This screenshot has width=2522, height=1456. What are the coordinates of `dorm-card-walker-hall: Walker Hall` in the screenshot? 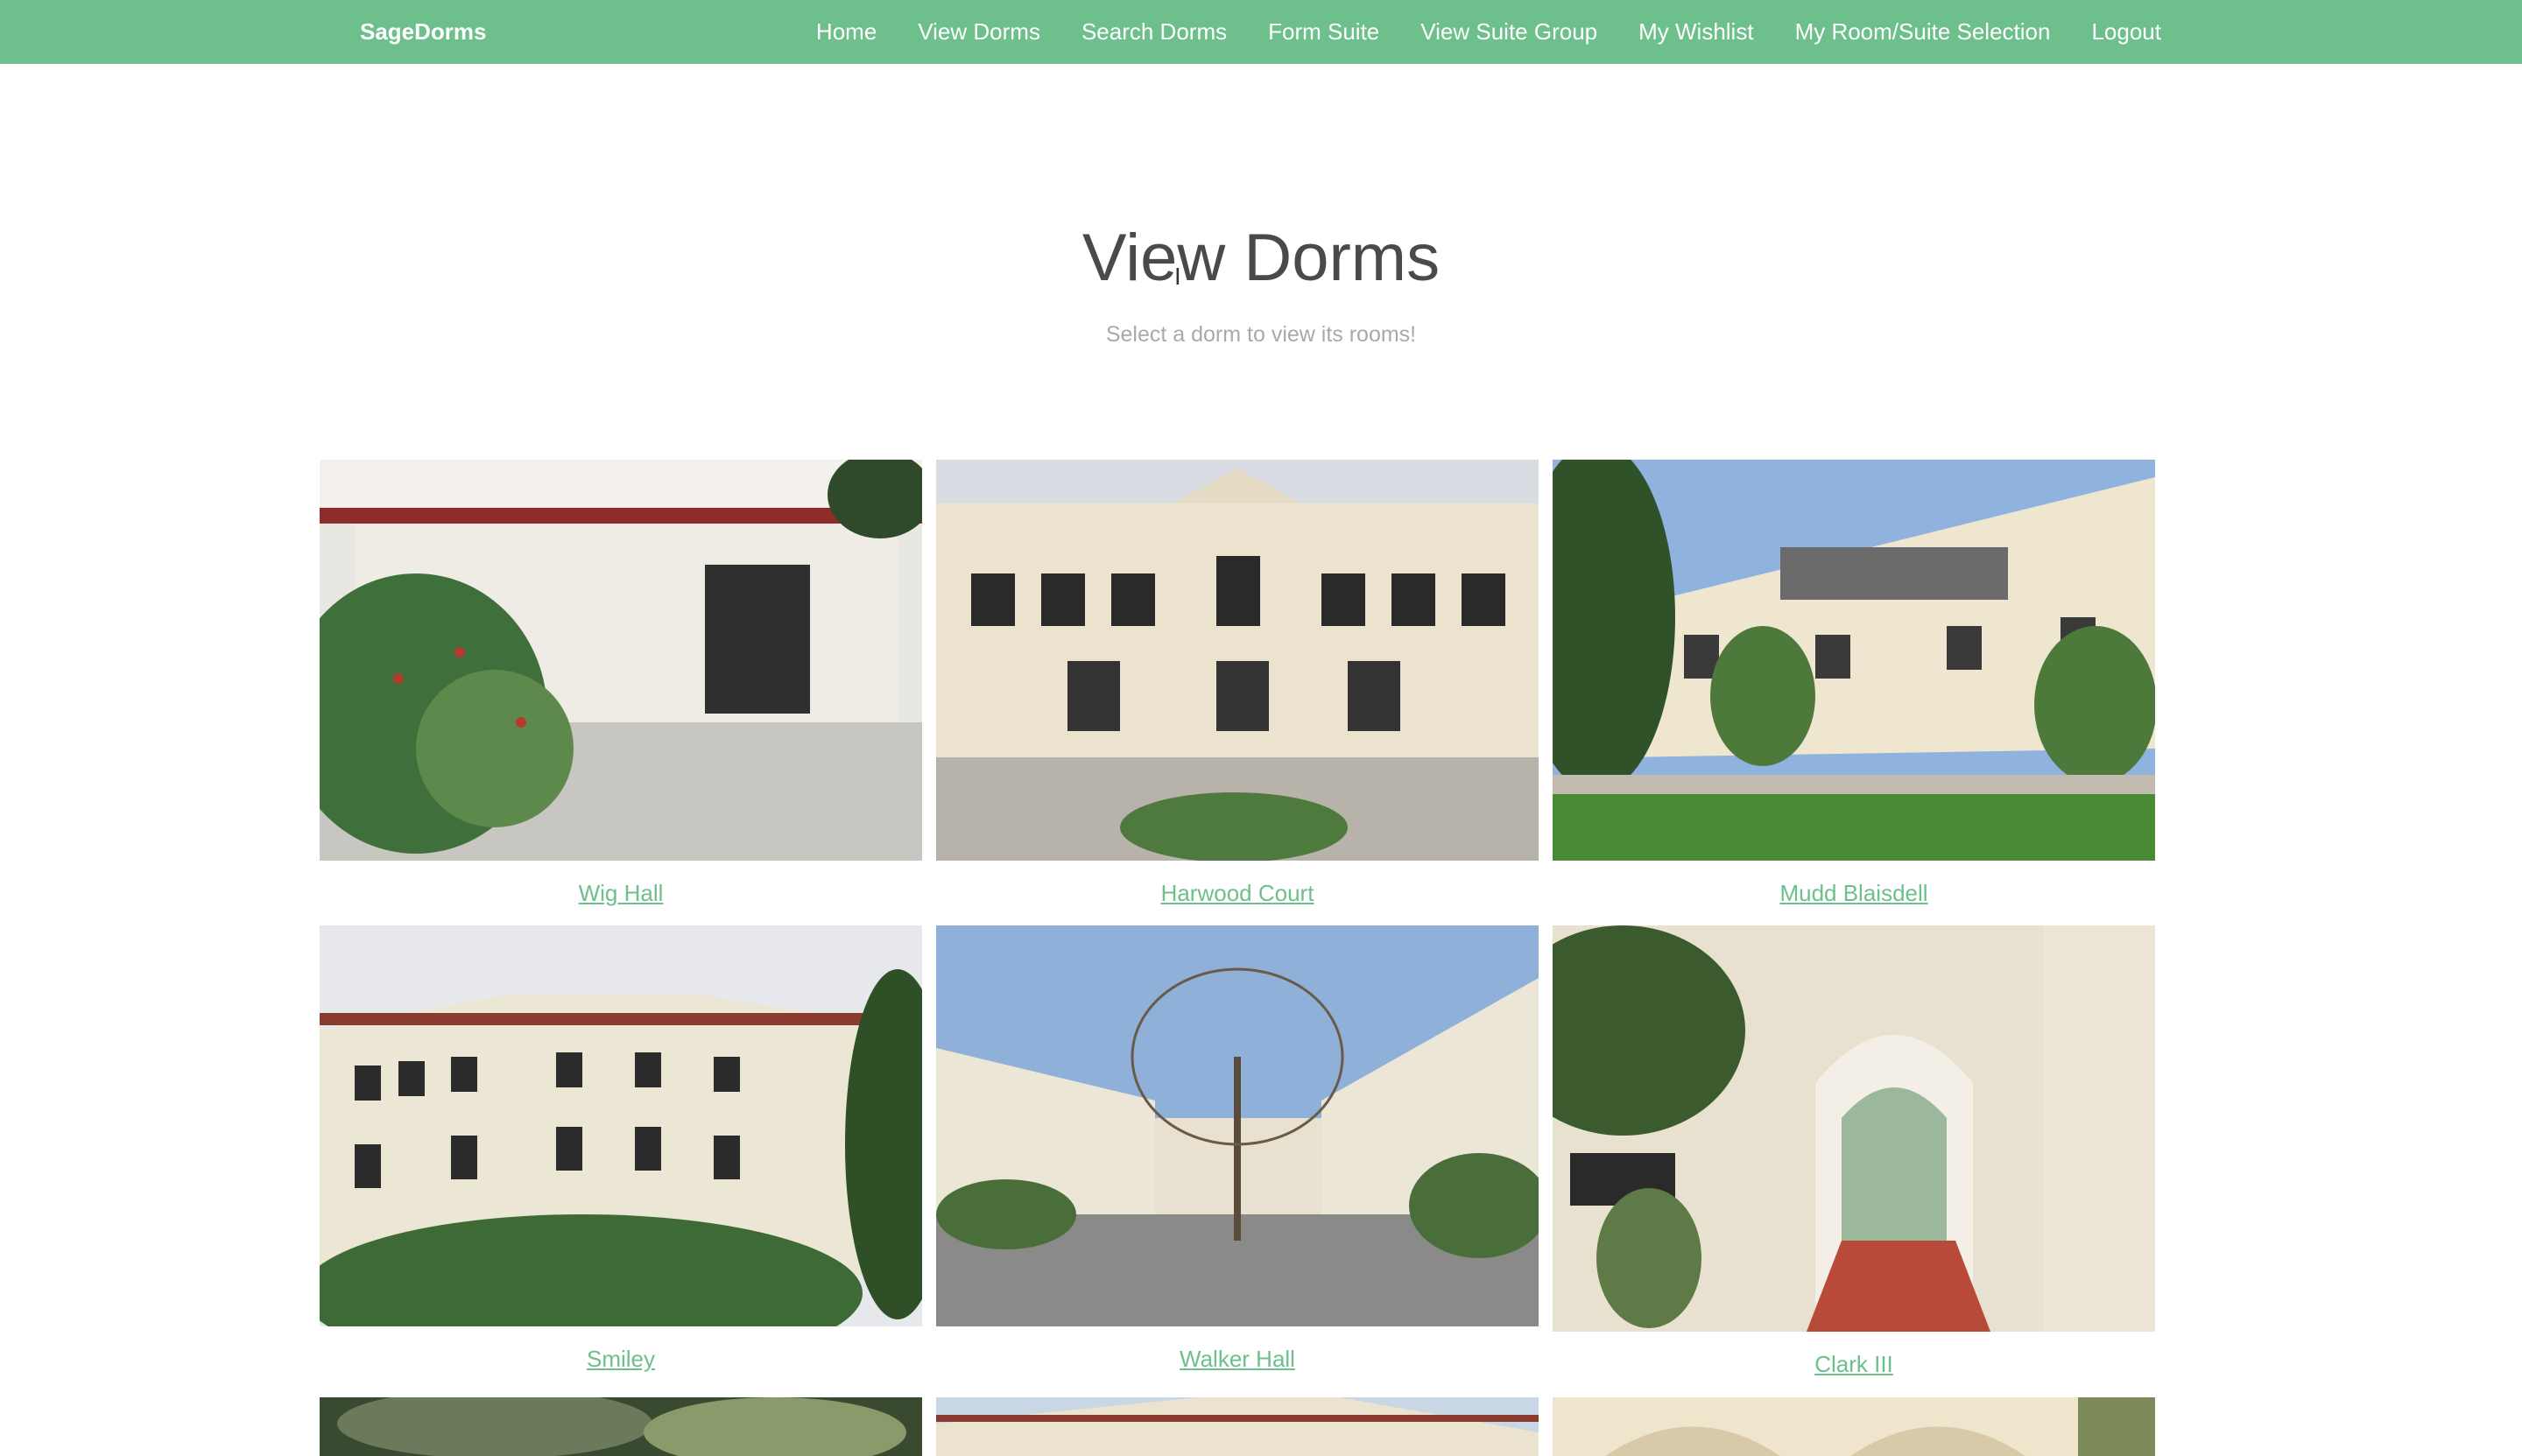 It's located at (1237, 1149).